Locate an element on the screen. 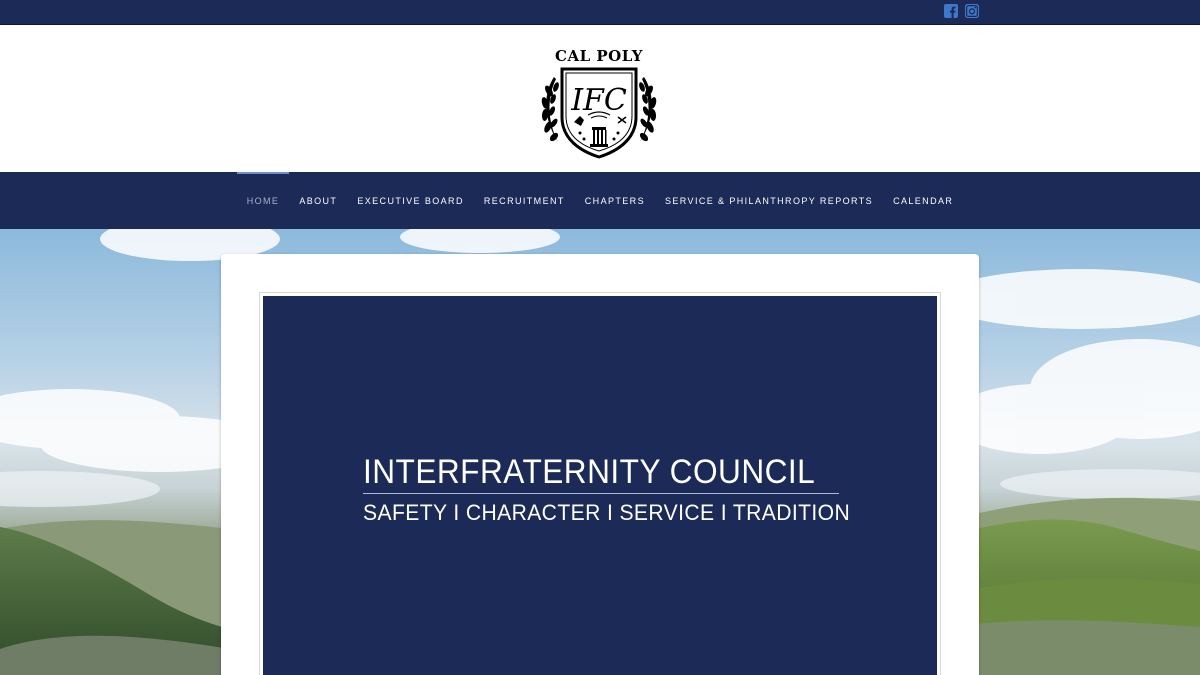  nav-item-chapters: CHAPTERS is located at coordinates (615, 200).